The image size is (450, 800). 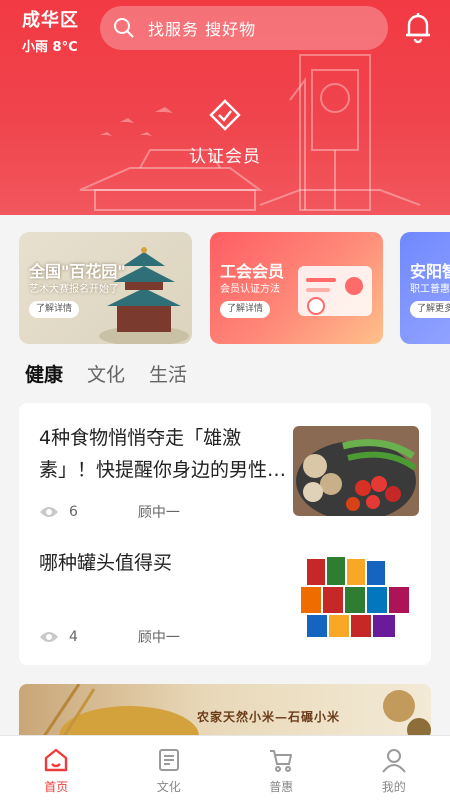 I want to click on cart-icon, so click(x=281, y=761).